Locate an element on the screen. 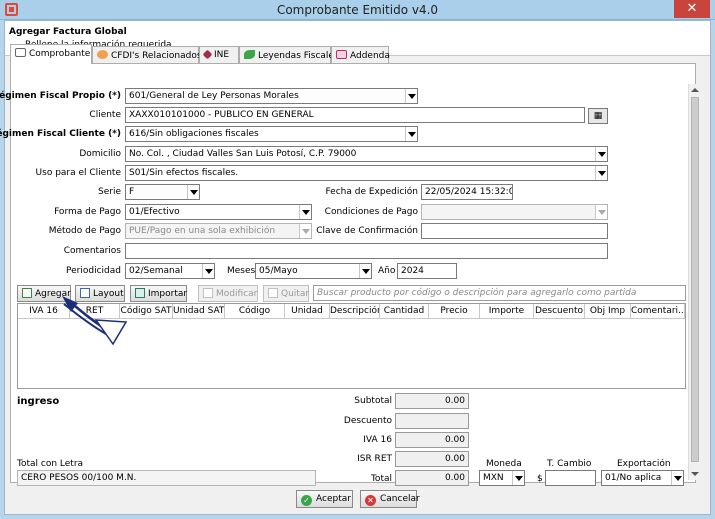 The height and width of the screenshot is (519, 715). tab-comprobante: Comprobante is located at coordinates (51, 54).